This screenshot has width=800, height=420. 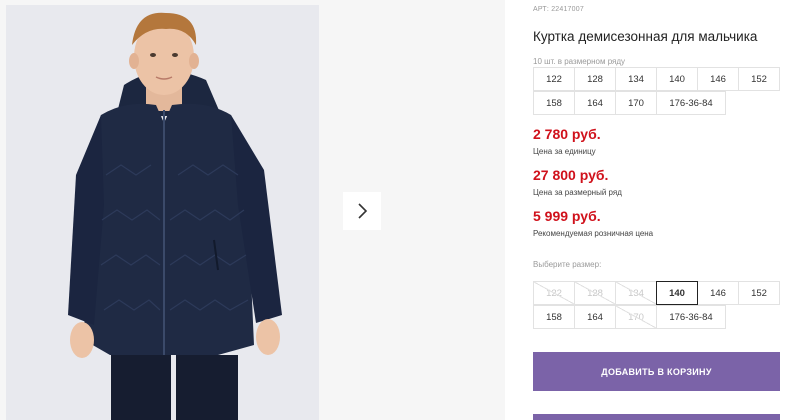 I want to click on pack-size-row: 158 164 170 176-36-84, so click(x=659, y=103).